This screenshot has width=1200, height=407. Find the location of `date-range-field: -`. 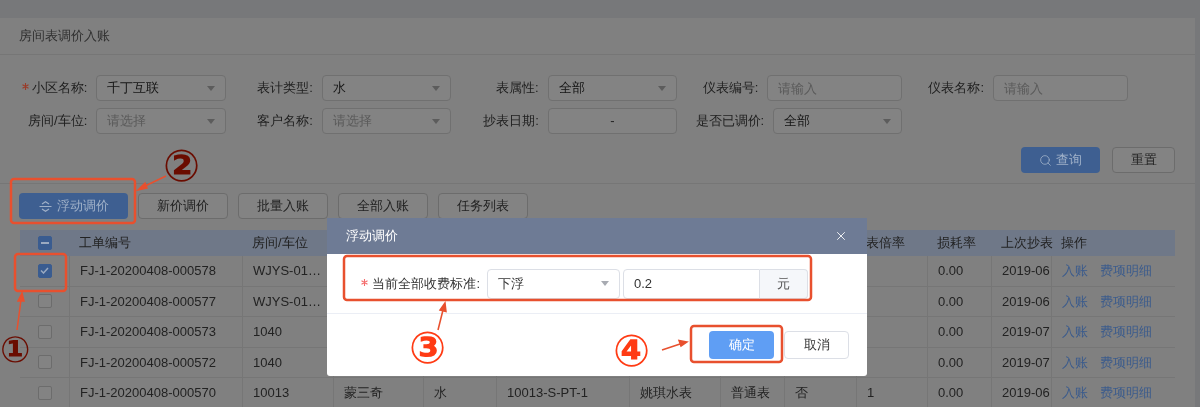

date-range-field: - is located at coordinates (612, 121).